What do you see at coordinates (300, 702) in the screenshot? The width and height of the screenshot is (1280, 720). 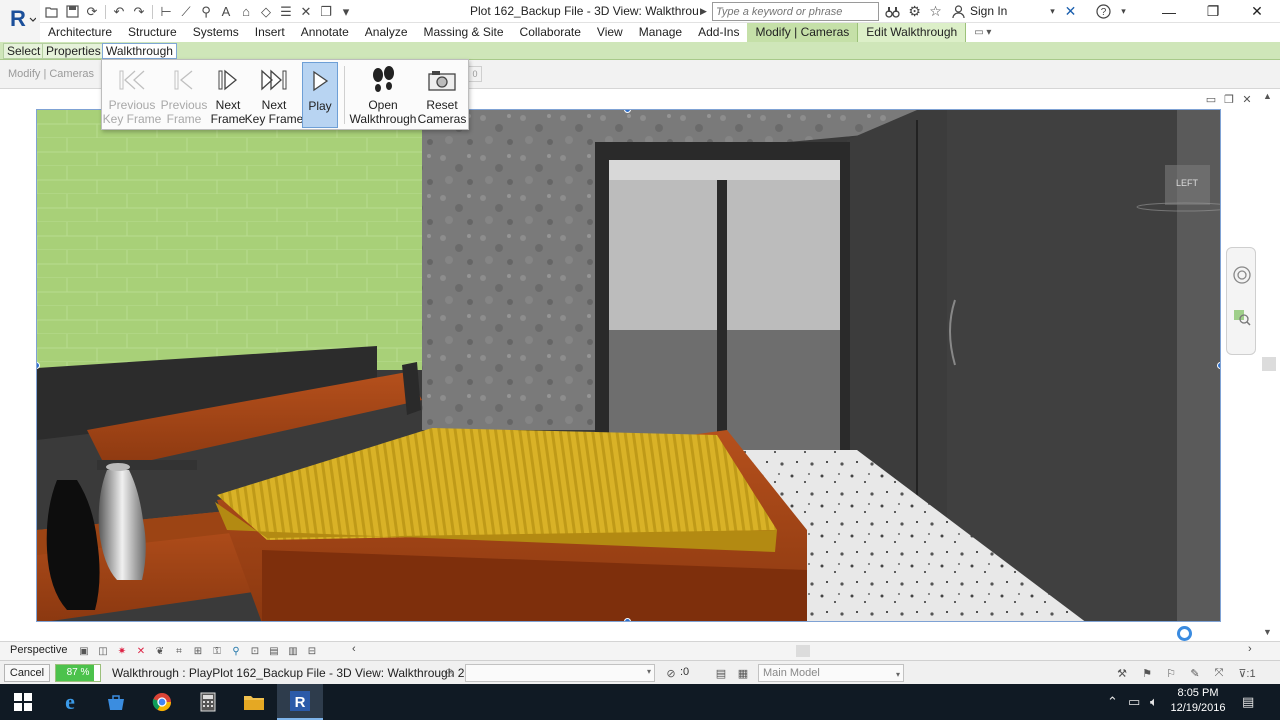 I see `taskbar-revit: R` at bounding box center [300, 702].